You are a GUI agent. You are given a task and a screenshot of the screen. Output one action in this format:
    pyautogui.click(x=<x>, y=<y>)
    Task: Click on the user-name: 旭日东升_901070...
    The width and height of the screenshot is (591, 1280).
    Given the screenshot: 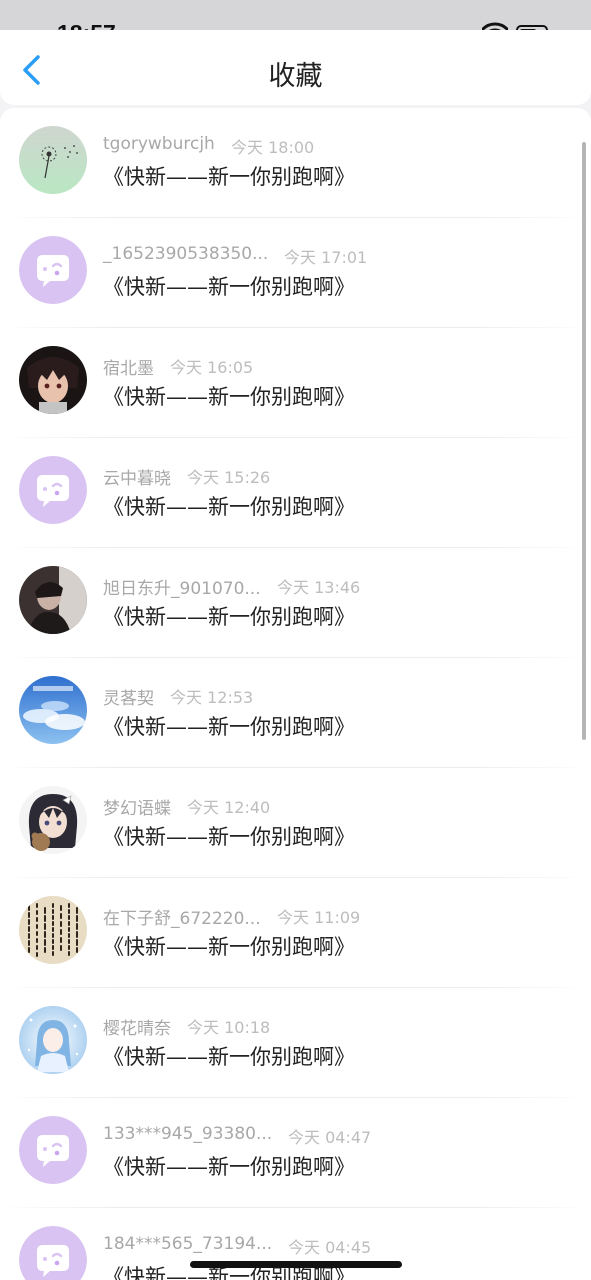 What is the action you would take?
    pyautogui.click(x=182, y=586)
    